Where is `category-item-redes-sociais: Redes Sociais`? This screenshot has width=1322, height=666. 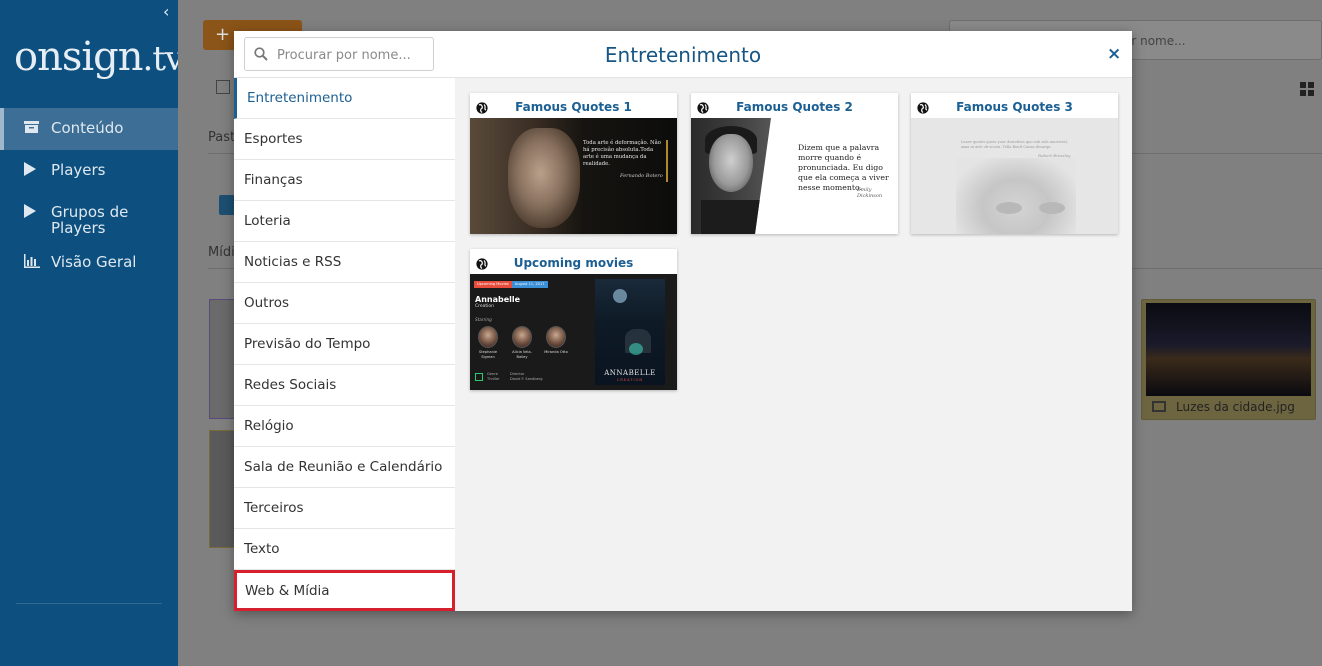
category-item-redes-sociais: Redes Sociais is located at coordinates (344, 385).